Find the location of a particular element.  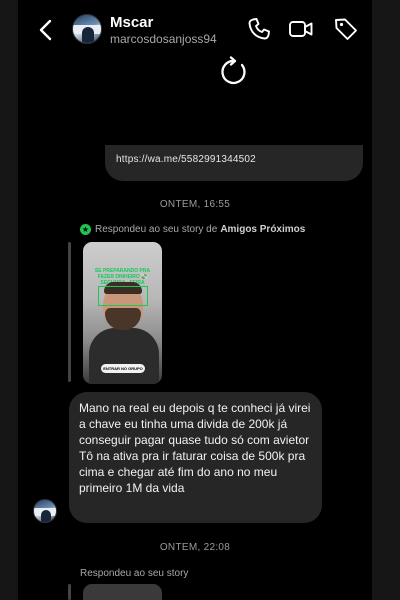

left-edge is located at coordinates (9, 300).